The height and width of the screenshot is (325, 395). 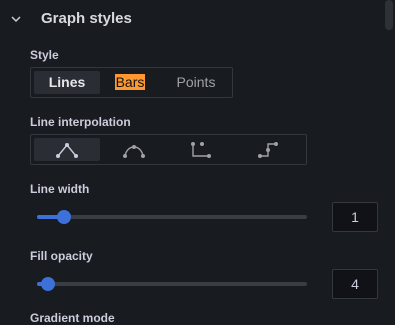 I want to click on style-label: Style, so click(x=44, y=55).